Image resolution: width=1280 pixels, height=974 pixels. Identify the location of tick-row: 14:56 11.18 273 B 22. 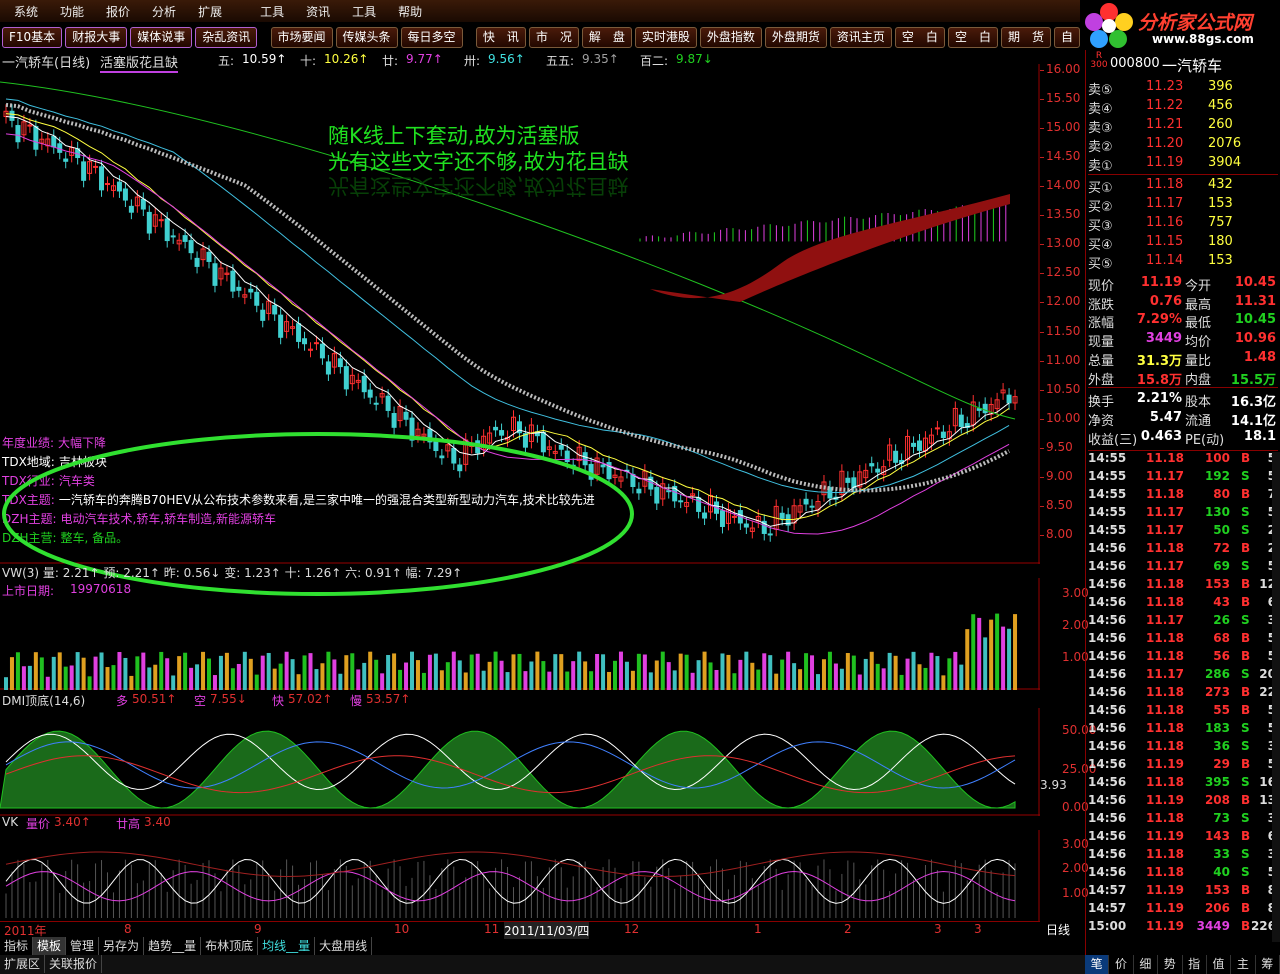
(1184, 694).